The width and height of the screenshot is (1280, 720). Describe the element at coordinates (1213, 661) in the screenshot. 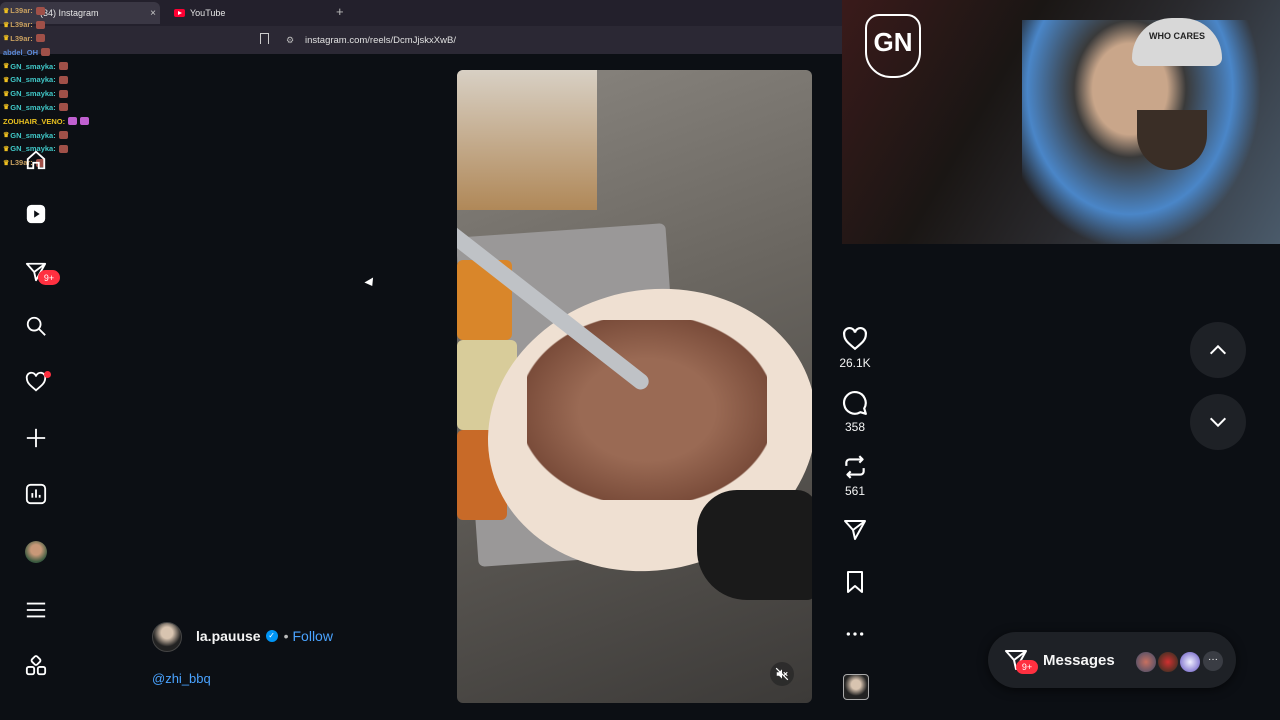

I see `more-conversations-icon: ···` at that location.